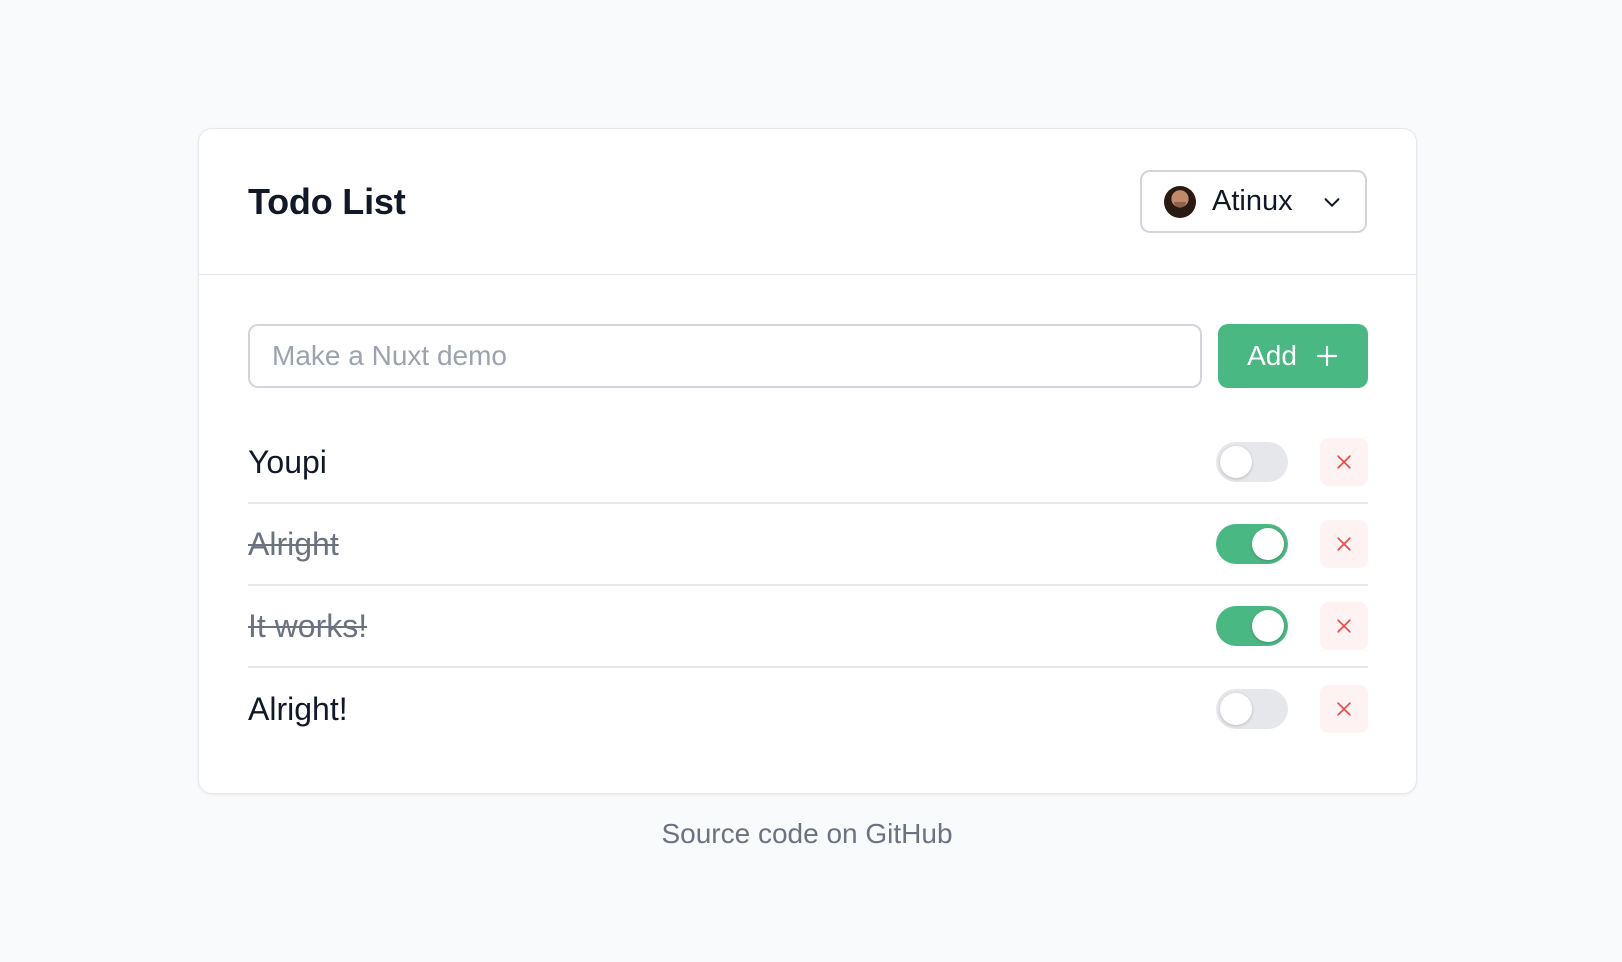 Image resolution: width=1622 pixels, height=962 pixels. I want to click on avatar, so click(1180, 201).